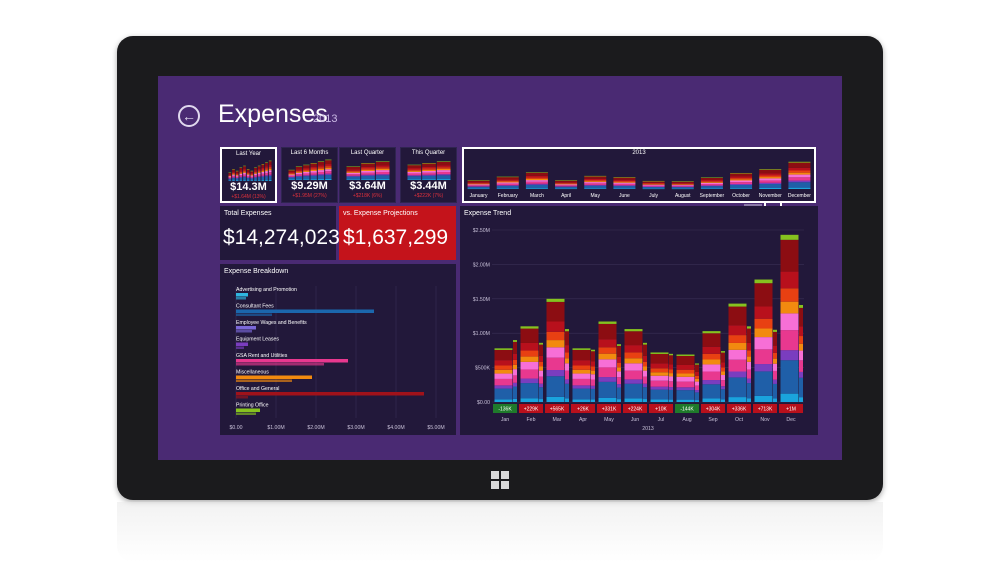  I want to click on period-tile: Last 6 Months $9.29M +$1.95M (27%), so click(309, 175).